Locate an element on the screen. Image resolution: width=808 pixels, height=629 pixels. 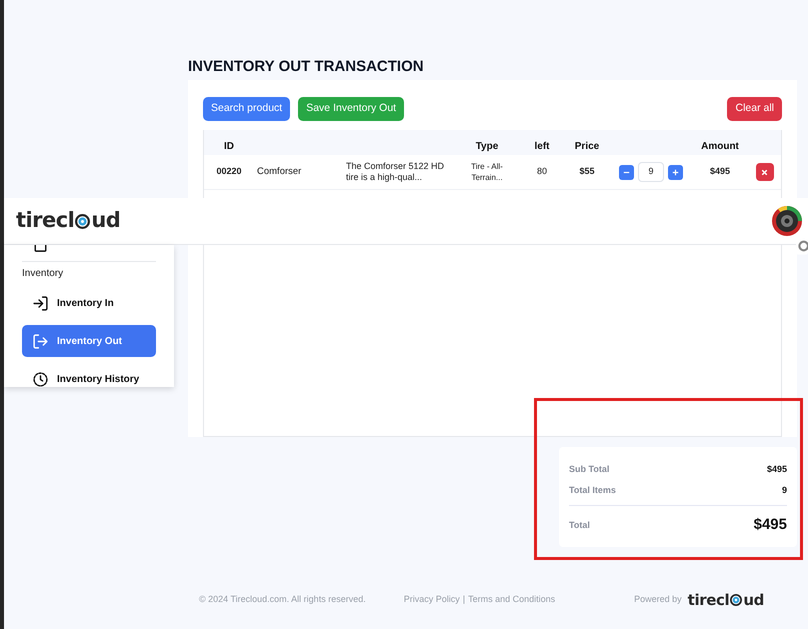
sidebar-item: Inventory In is located at coordinates (89, 303).